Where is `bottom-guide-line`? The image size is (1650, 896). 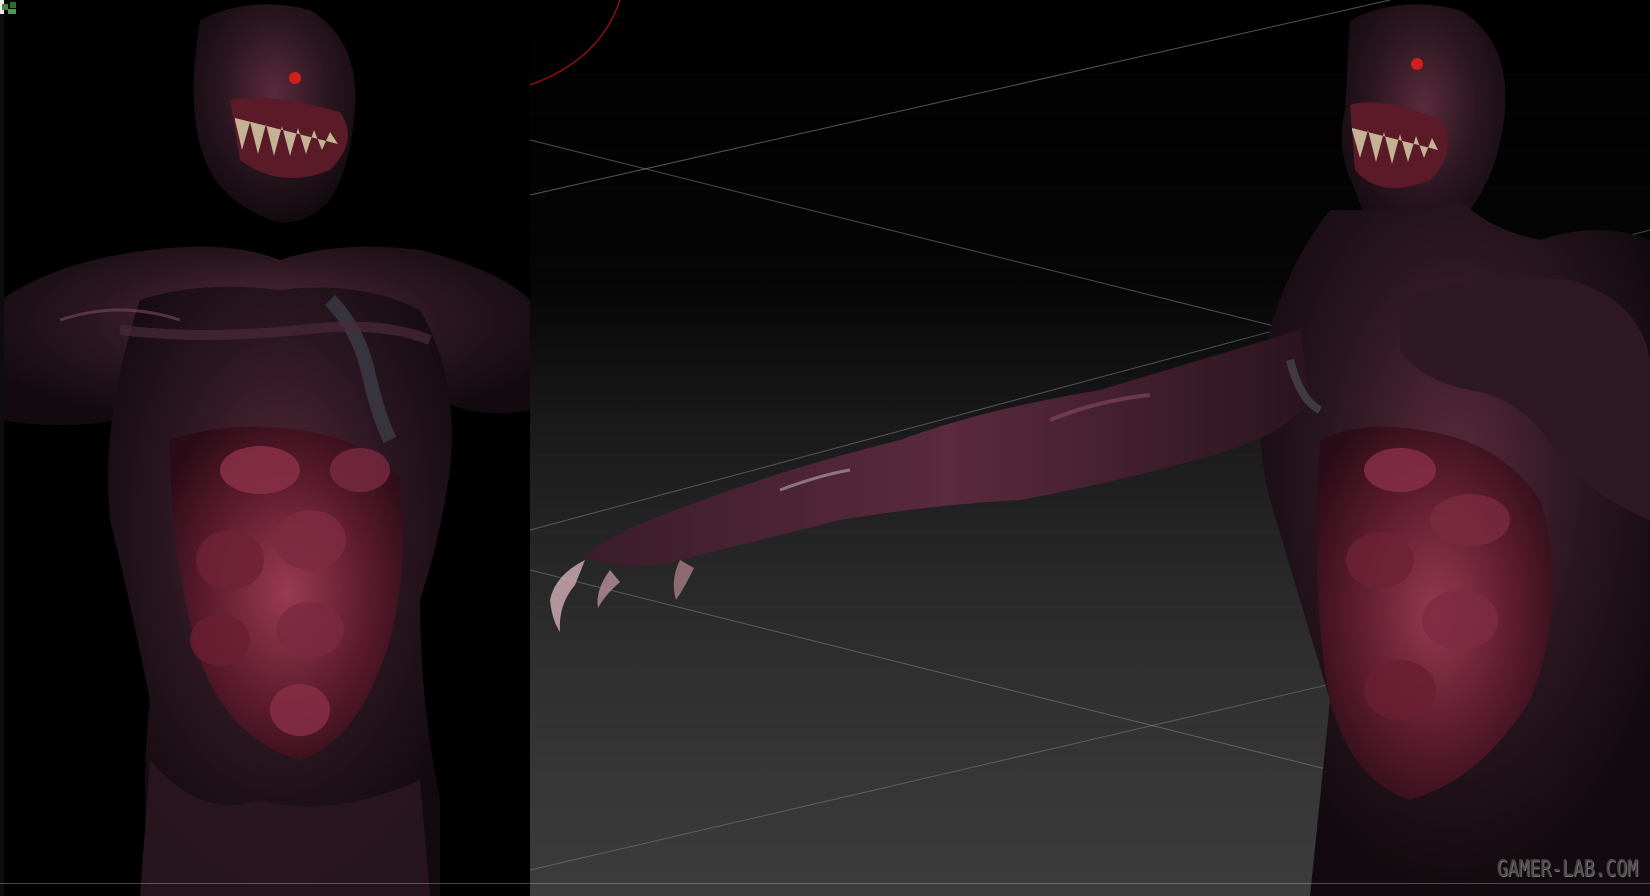
bottom-guide-line is located at coordinates (825, 883).